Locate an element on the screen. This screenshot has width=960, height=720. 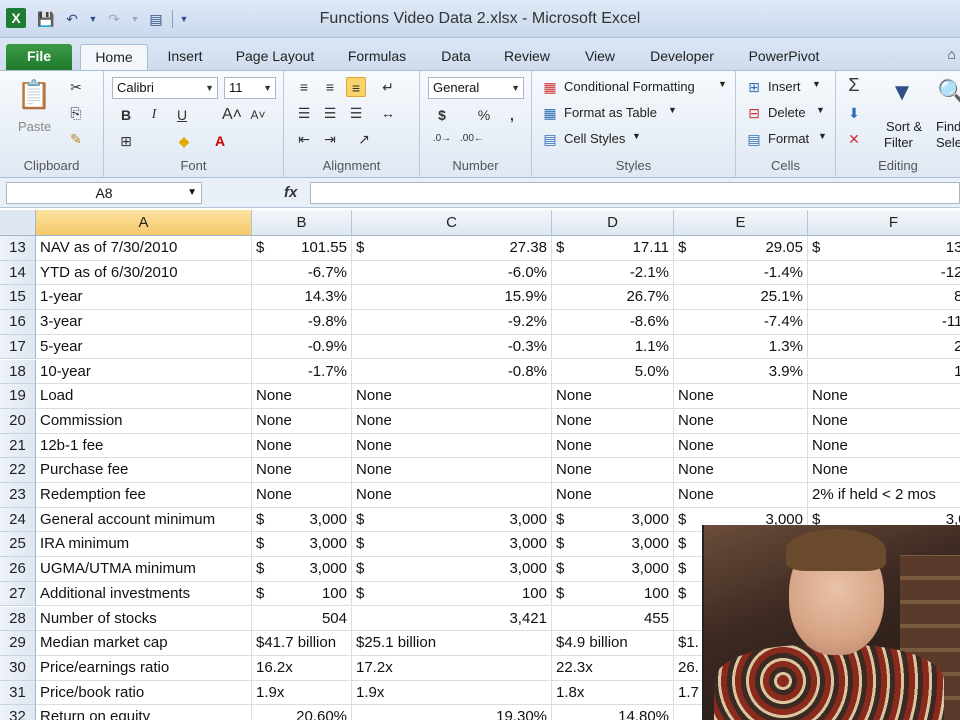
format-button: Format is located at coordinates (788, 138).